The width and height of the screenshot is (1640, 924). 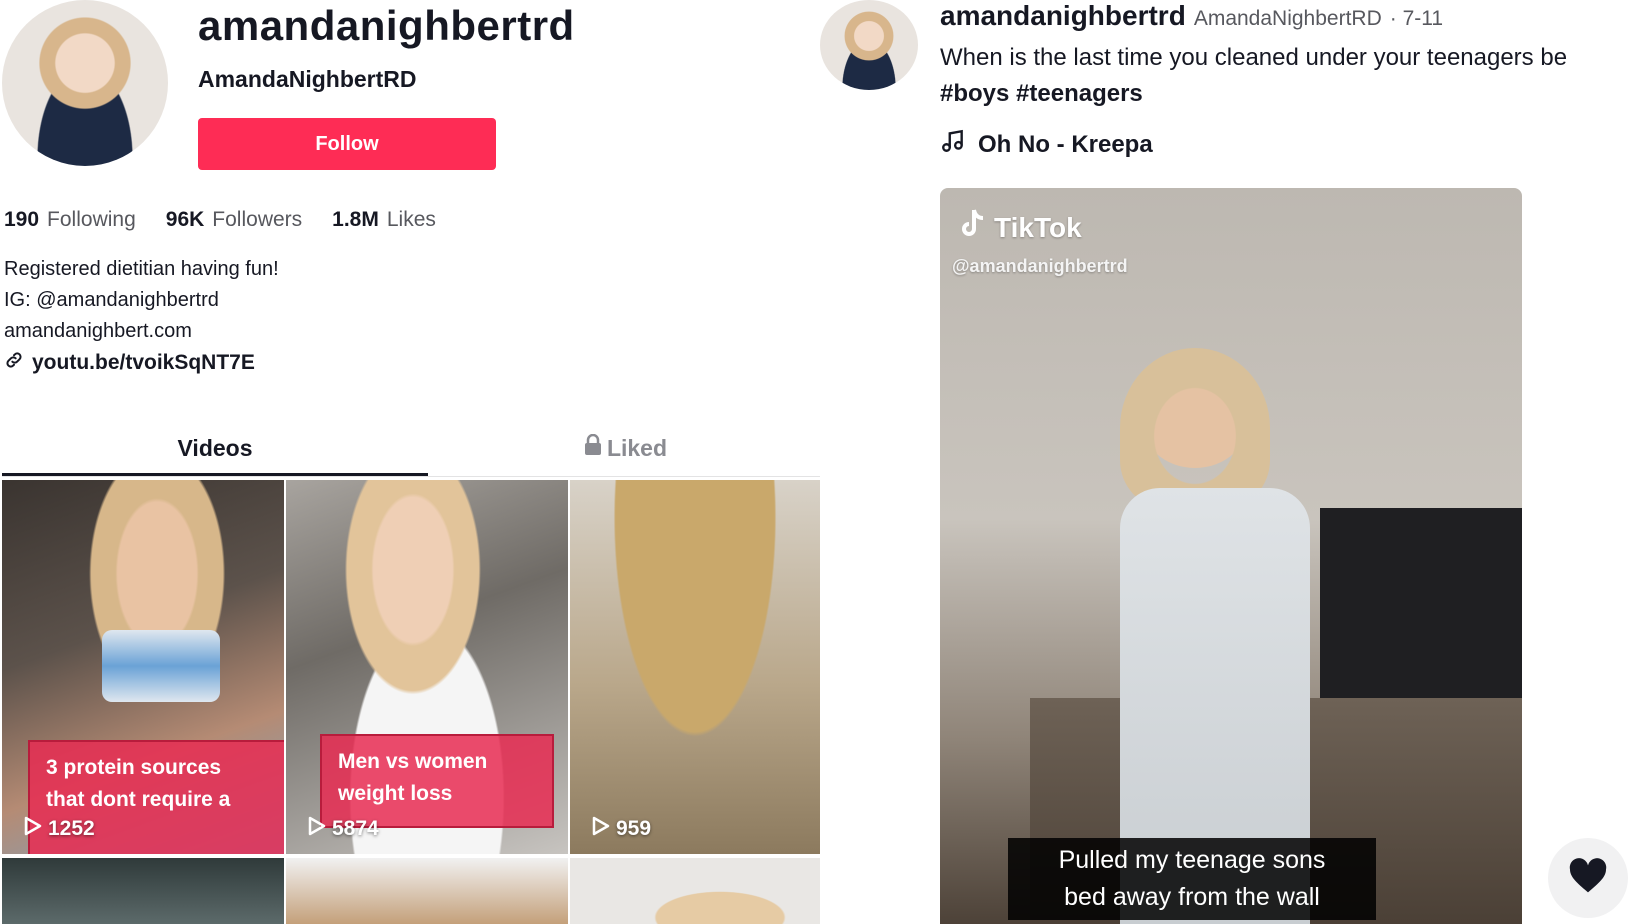 What do you see at coordinates (1041, 94) in the screenshot?
I see `post-hashtags: #boys #teenagers` at bounding box center [1041, 94].